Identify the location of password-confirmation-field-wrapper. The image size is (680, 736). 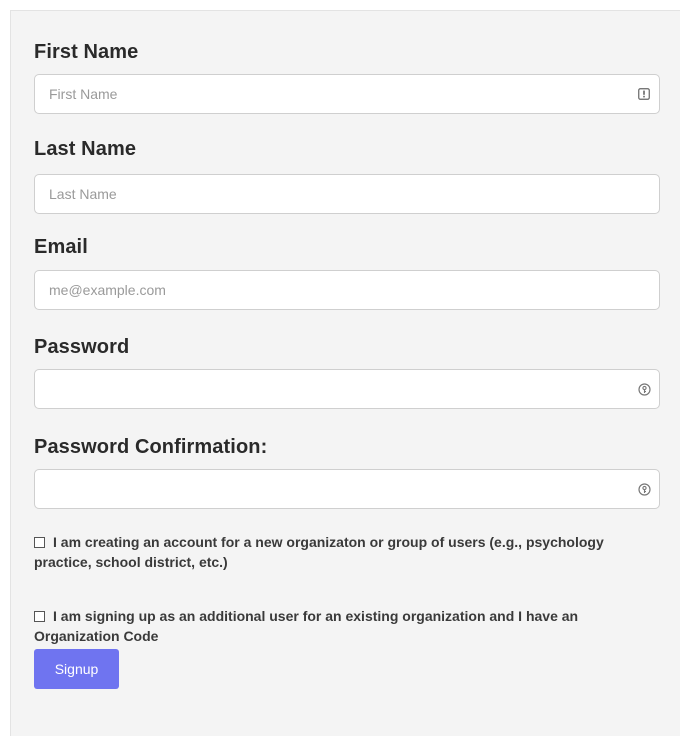
(347, 489).